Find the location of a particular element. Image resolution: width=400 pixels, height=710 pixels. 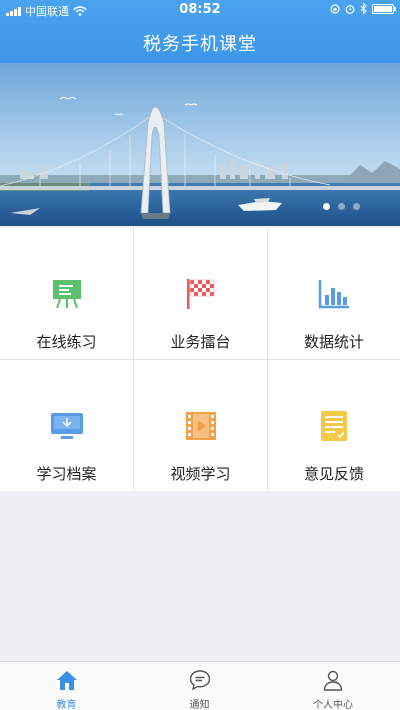

checkered-flag-icon is located at coordinates (200, 294).